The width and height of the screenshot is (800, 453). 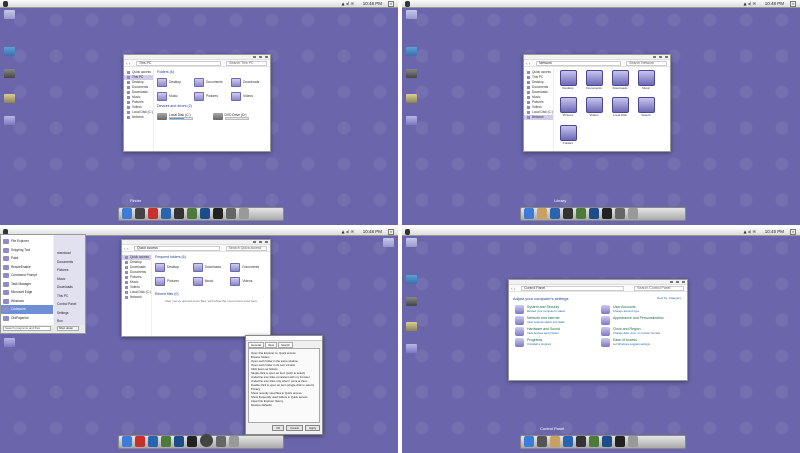 What do you see at coordinates (278, 428) in the screenshot?
I see `dialog-button: OK` at bounding box center [278, 428].